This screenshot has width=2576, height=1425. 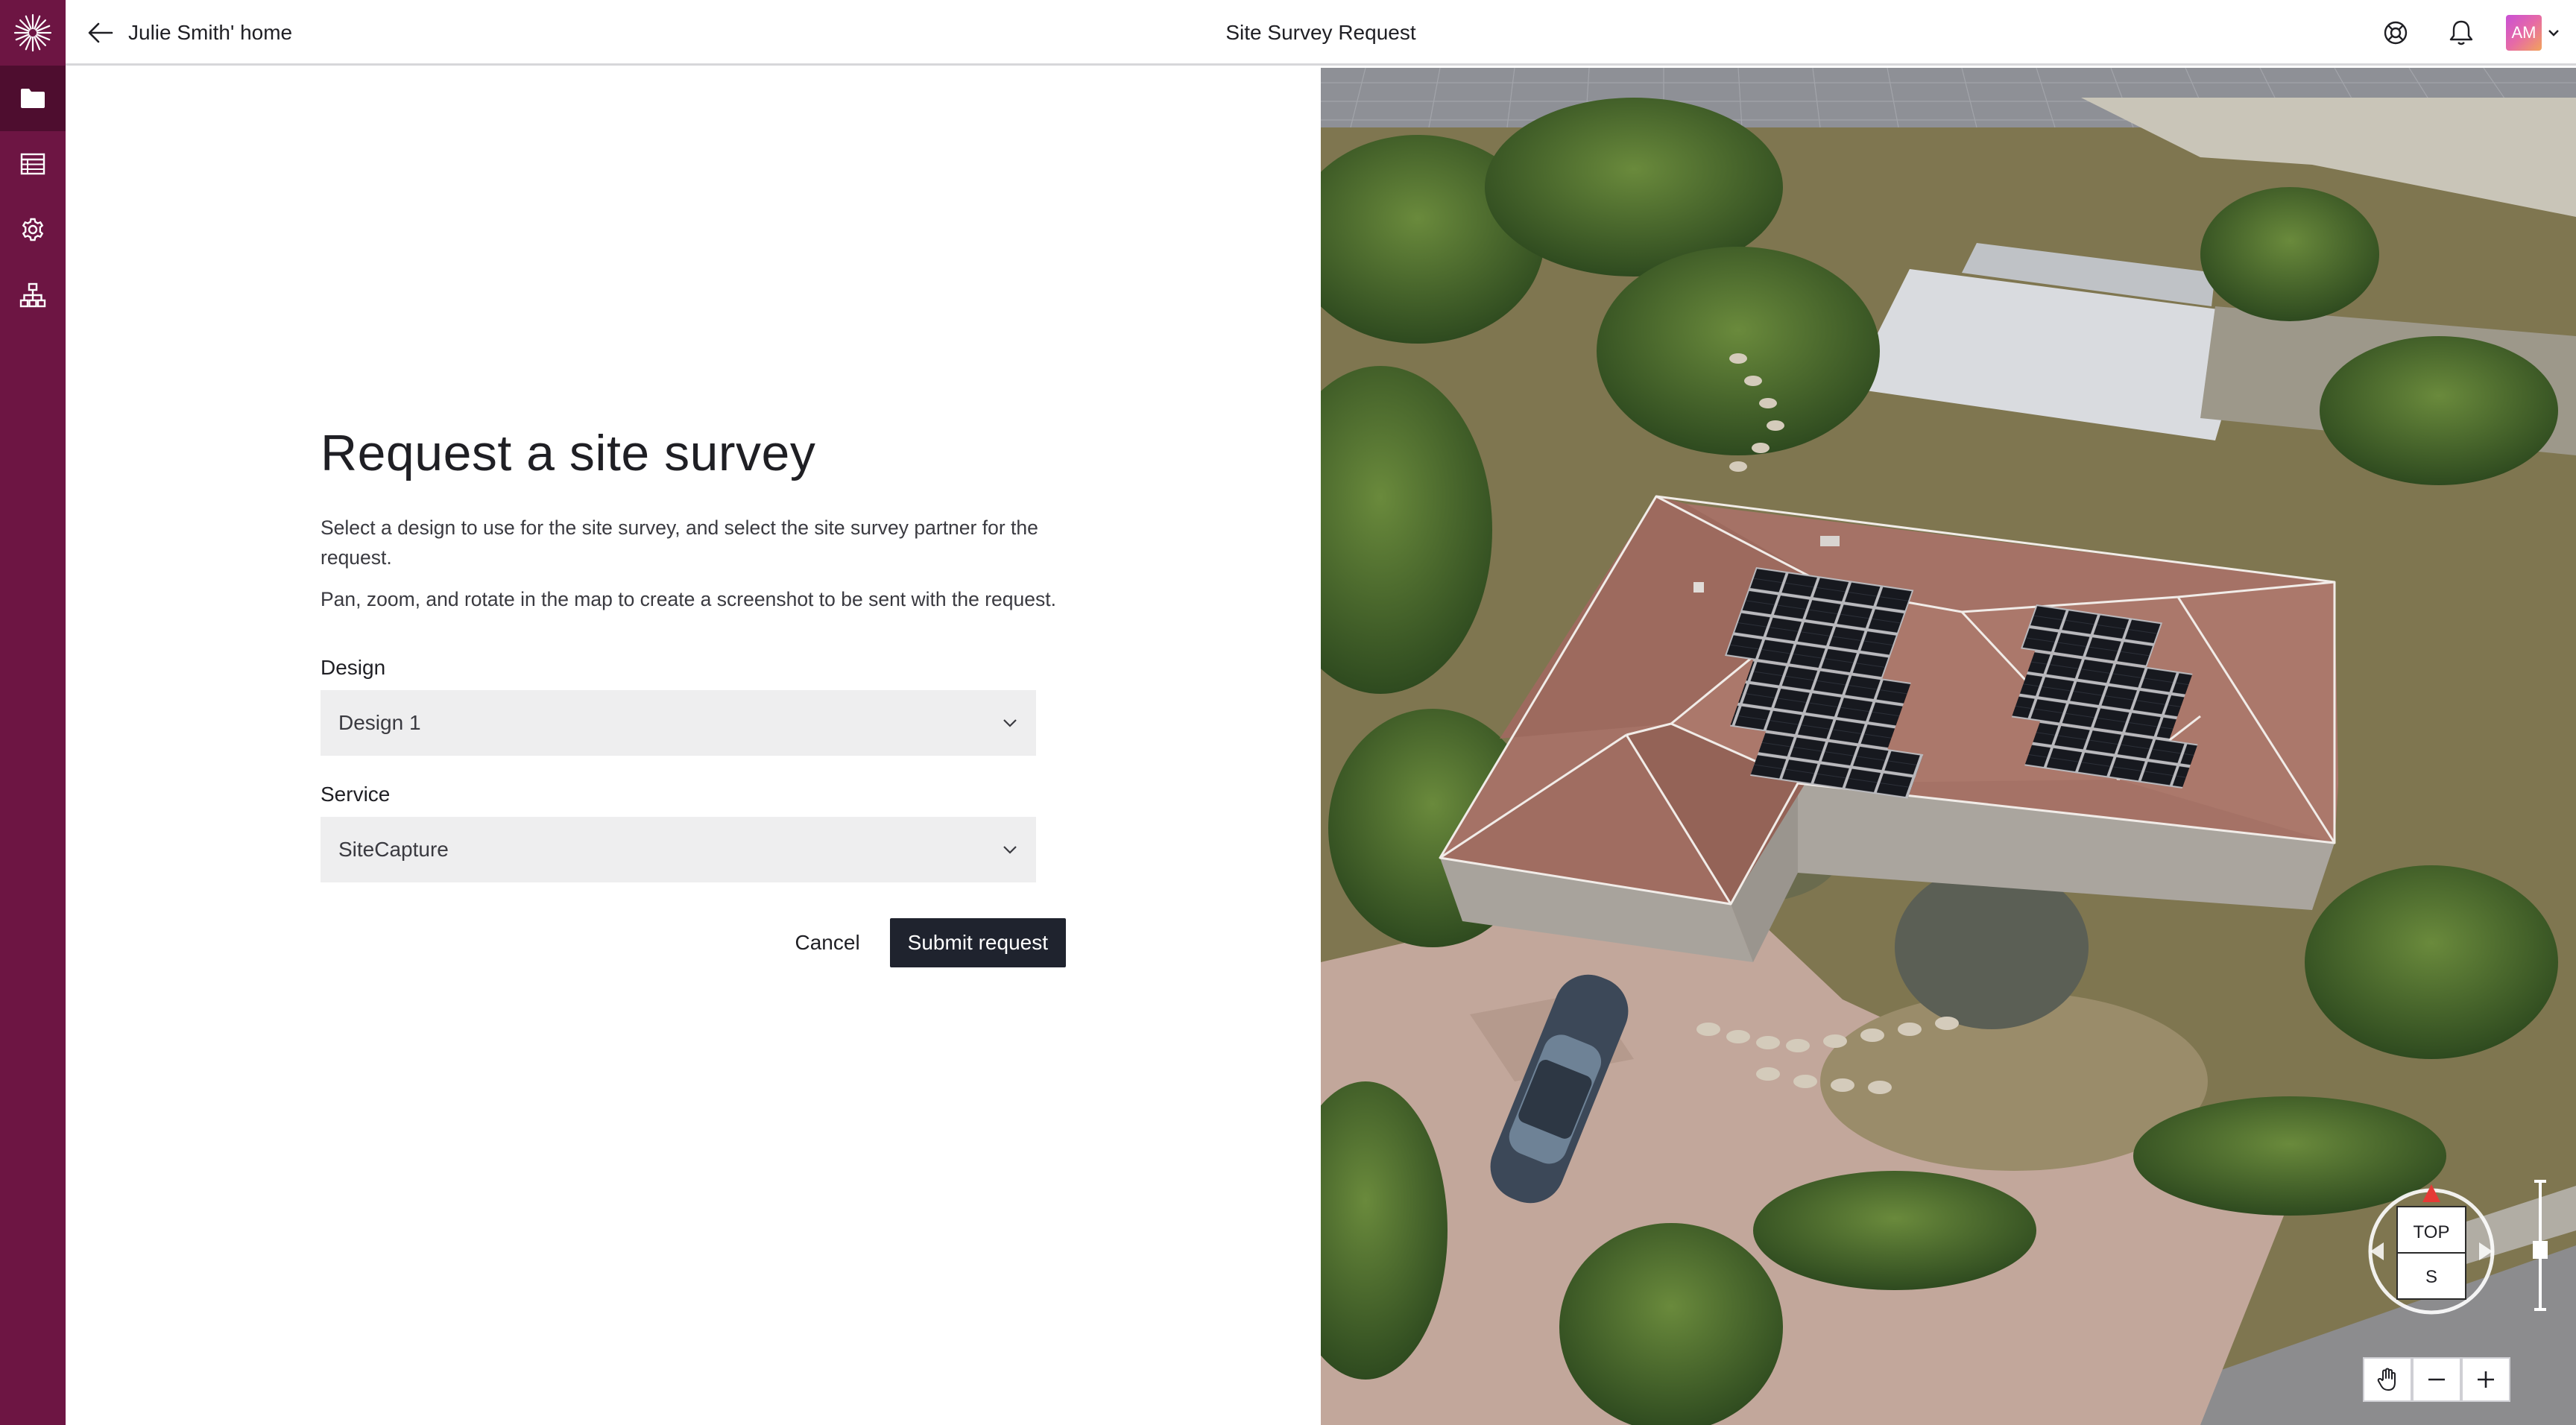 I want to click on minus-icon, so click(x=2436, y=1380).